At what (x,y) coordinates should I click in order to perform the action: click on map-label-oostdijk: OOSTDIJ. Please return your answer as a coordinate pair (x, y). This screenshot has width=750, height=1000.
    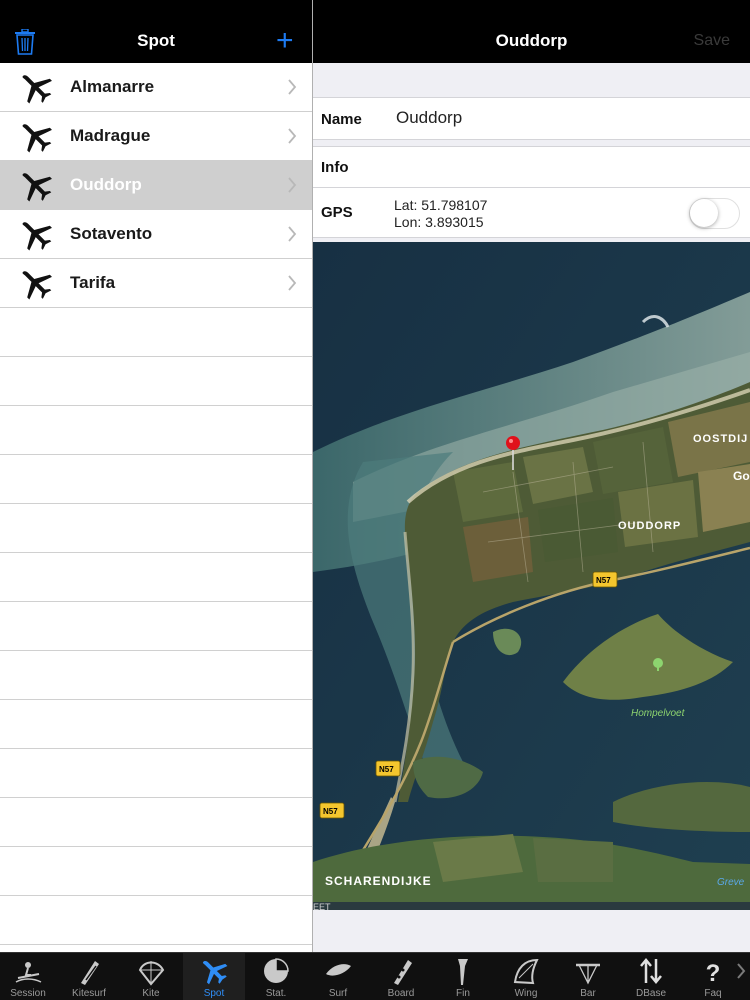
    Looking at the image, I should click on (720, 439).